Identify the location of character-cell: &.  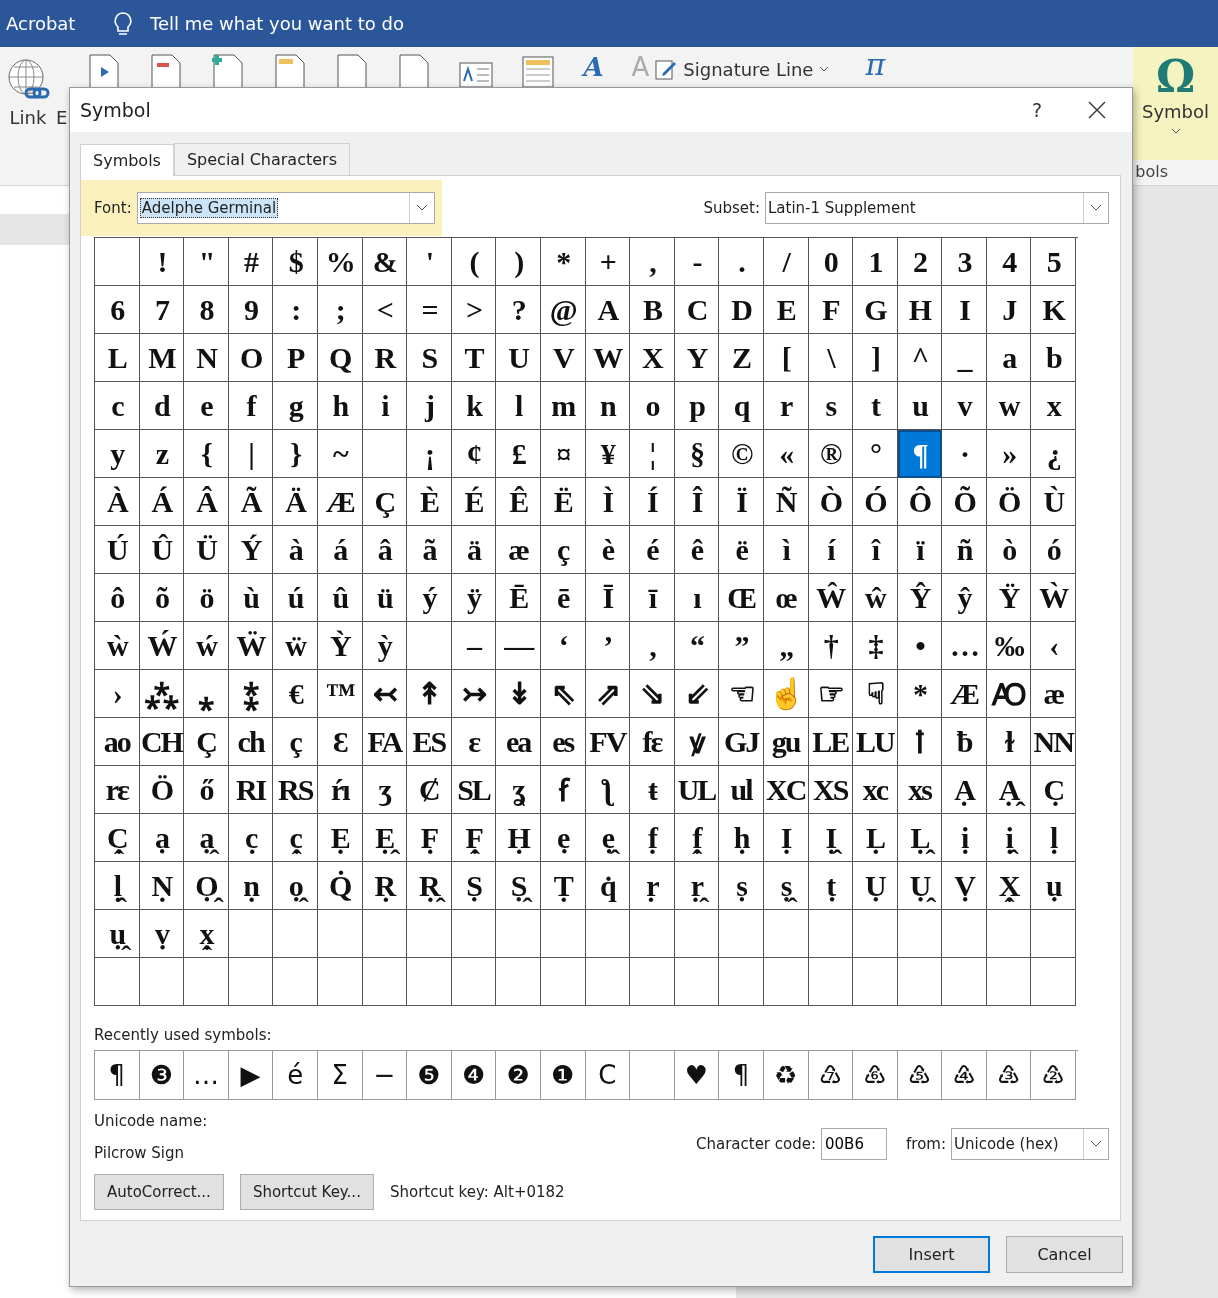
(385, 262).